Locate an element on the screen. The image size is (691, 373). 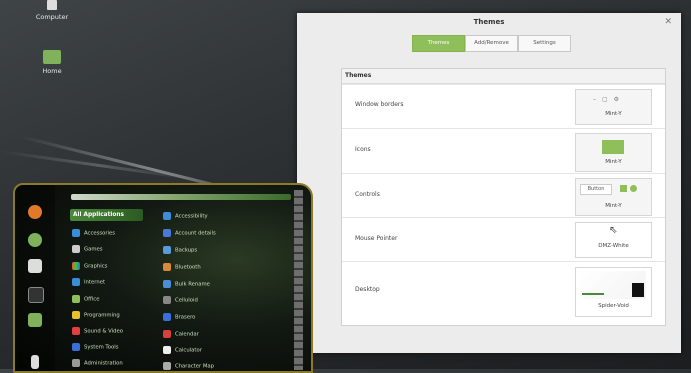
firefox-icon is located at coordinates (35, 212).